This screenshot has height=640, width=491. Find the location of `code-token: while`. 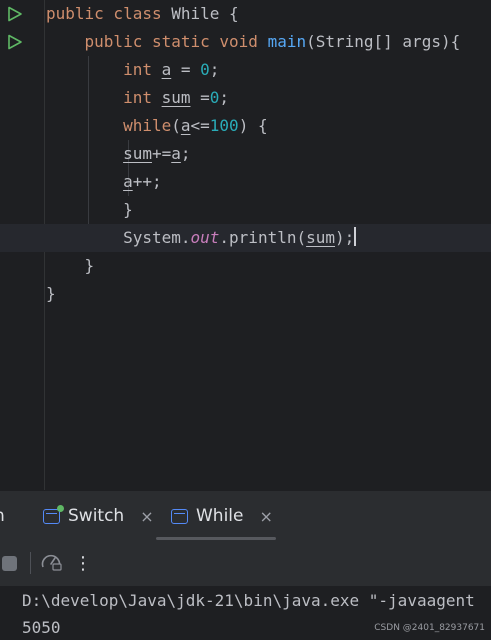

code-token: while is located at coordinates (109, 125).